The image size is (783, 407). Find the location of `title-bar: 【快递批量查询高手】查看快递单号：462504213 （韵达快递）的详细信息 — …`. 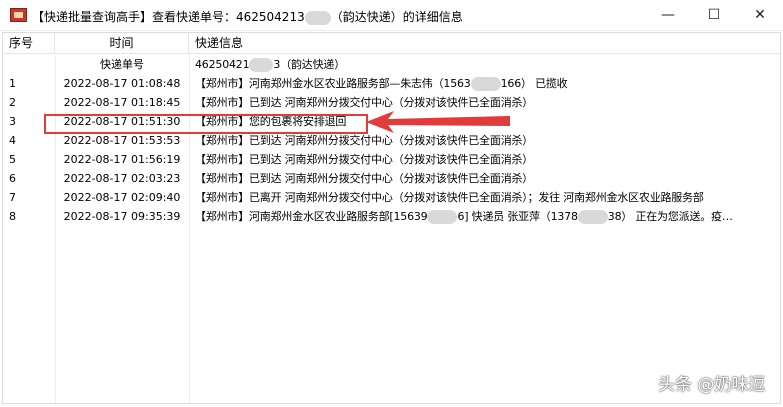

title-bar: 【快递批量查询高手】查看快递单号：462504213 （韵达快递）的详细信息 — … is located at coordinates (391, 15).